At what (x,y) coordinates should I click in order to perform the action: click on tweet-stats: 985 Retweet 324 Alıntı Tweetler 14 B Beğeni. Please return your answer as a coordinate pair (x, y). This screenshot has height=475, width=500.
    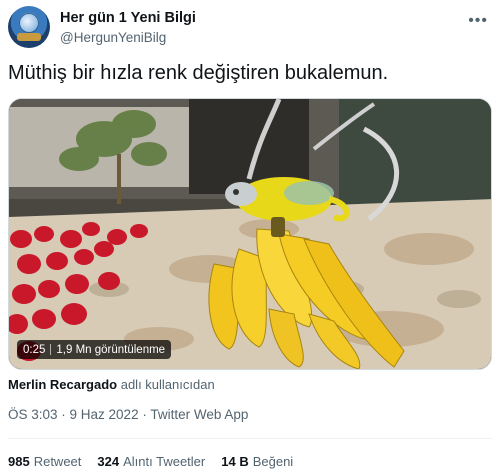
    Looking at the image, I should click on (150, 461).